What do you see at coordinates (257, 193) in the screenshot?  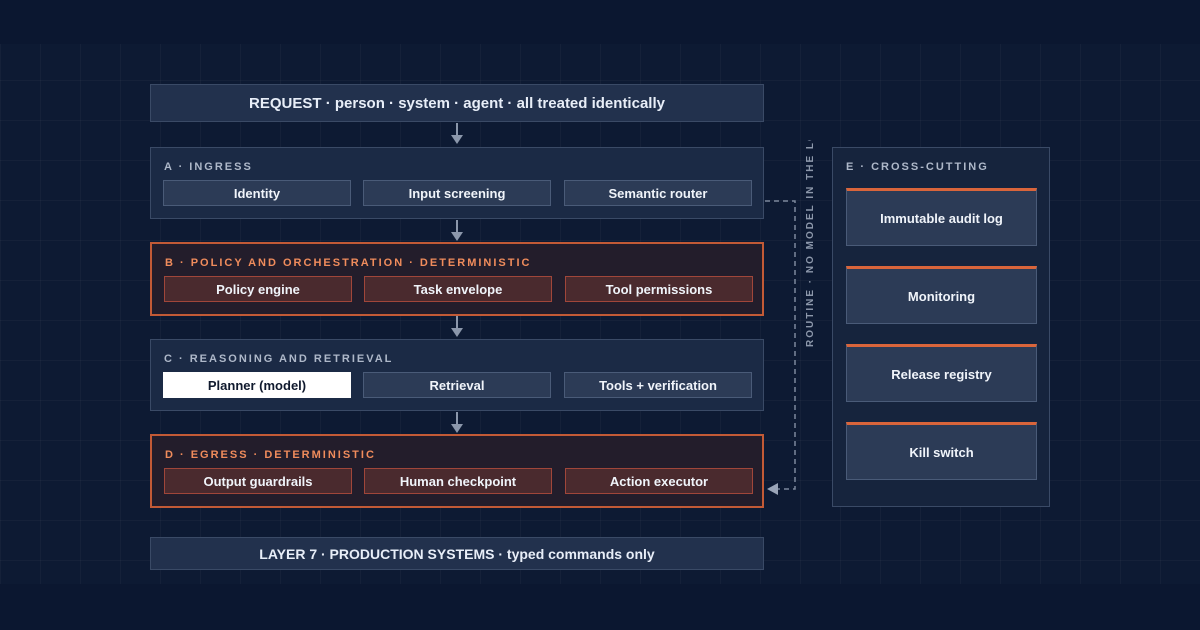 I see `identity-cell: Identity` at bounding box center [257, 193].